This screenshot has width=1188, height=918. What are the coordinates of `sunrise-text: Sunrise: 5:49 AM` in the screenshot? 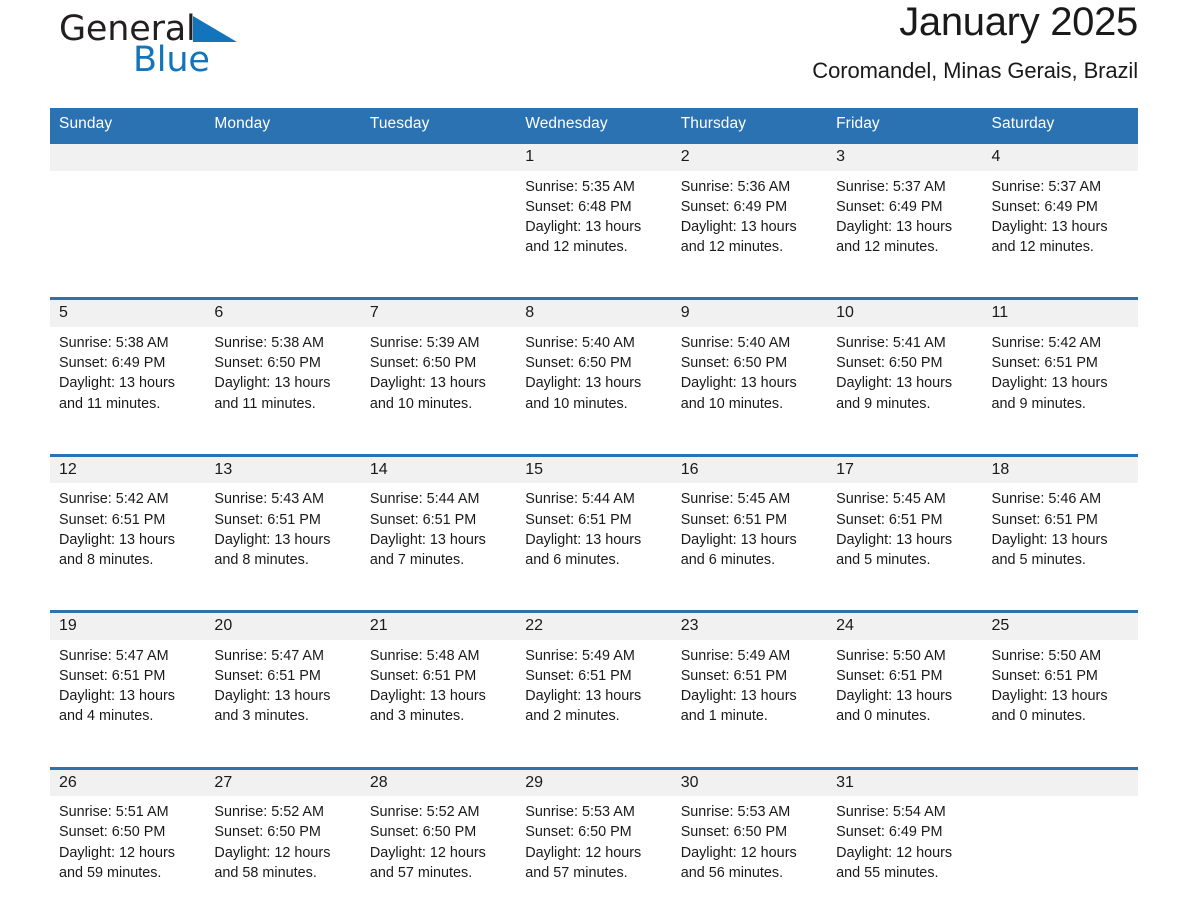 It's located at (735, 655).